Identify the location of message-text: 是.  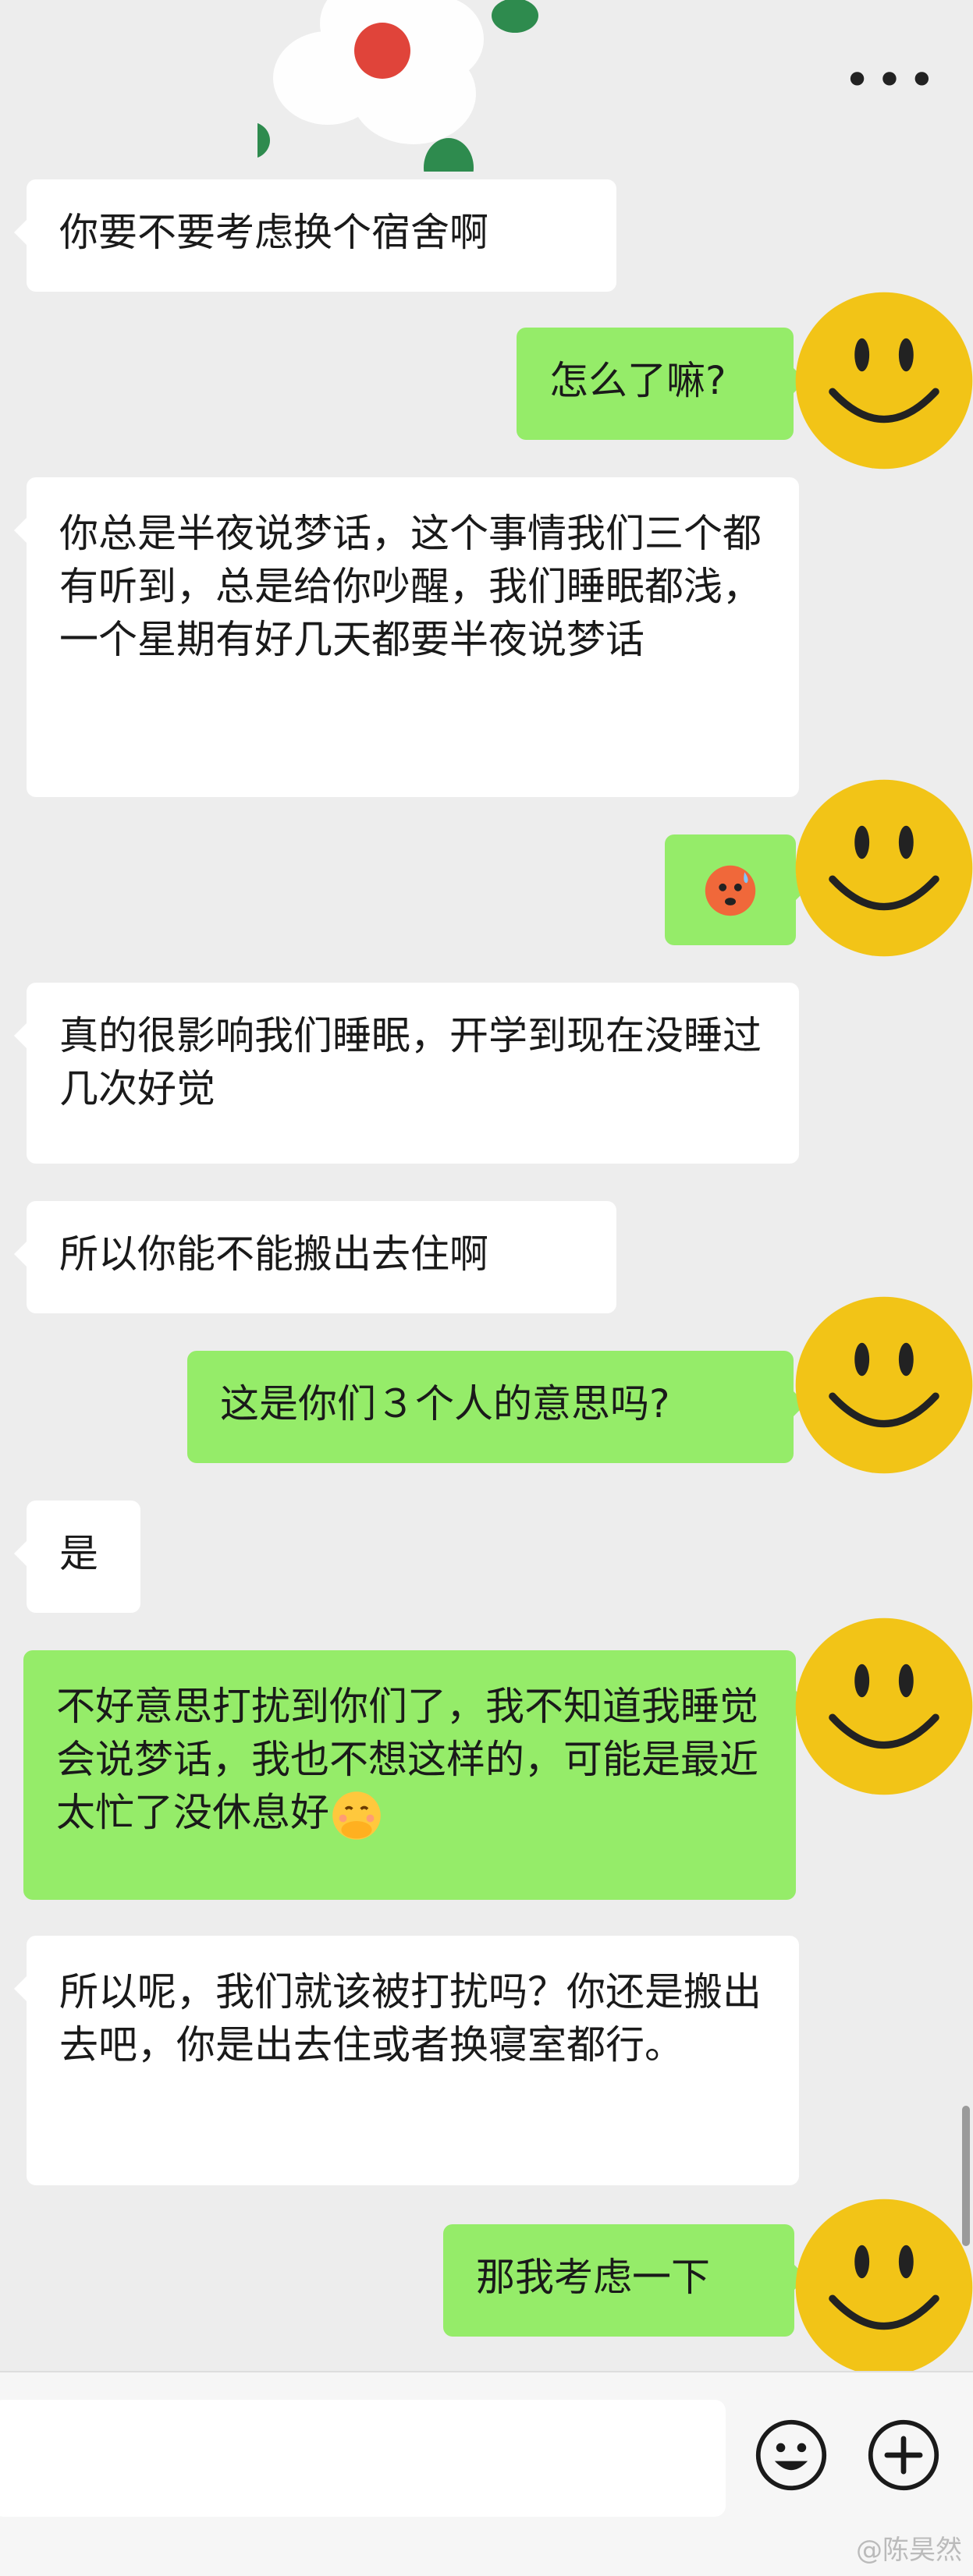
(79, 1553).